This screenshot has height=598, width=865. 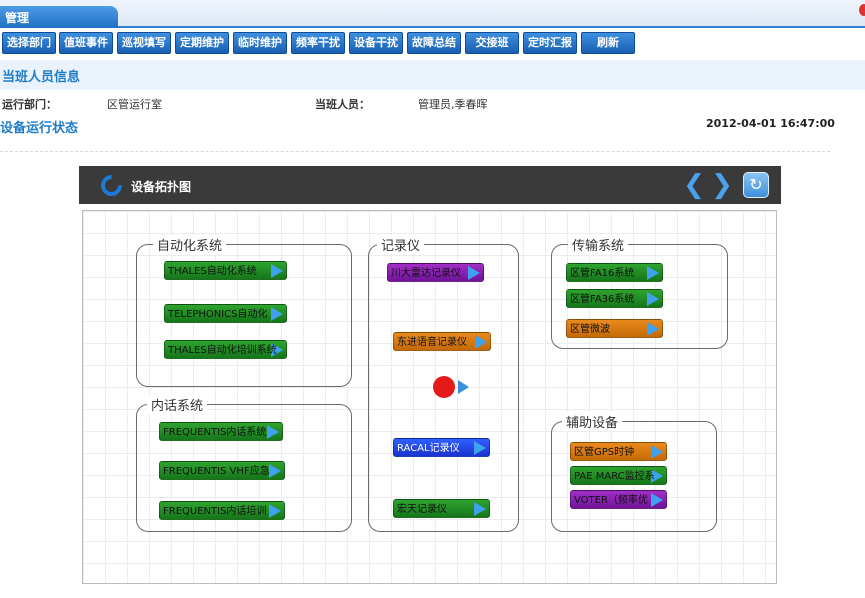 What do you see at coordinates (862, 10) in the screenshot?
I see `window-close-icon` at bounding box center [862, 10].